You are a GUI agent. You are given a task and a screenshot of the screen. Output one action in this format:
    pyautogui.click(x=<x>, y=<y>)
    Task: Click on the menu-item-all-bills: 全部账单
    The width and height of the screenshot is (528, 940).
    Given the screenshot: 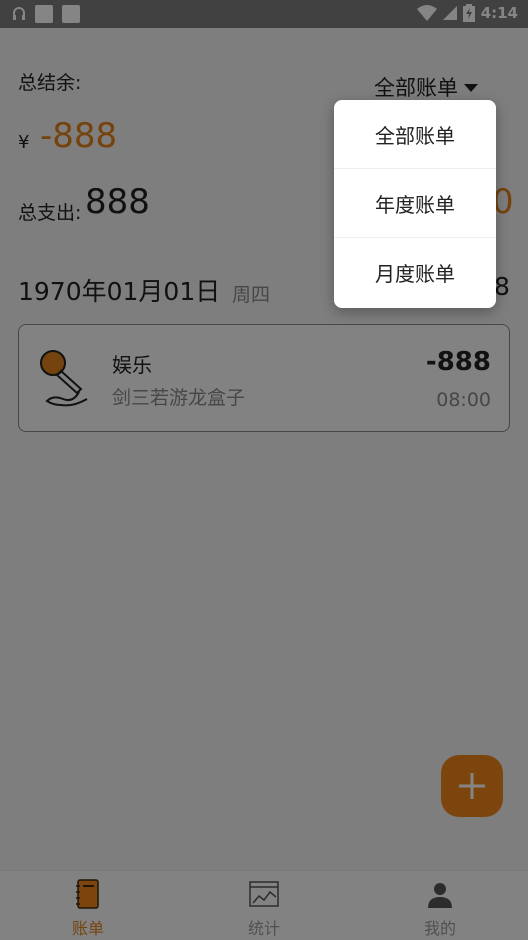 What is the action you would take?
    pyautogui.click(x=415, y=134)
    